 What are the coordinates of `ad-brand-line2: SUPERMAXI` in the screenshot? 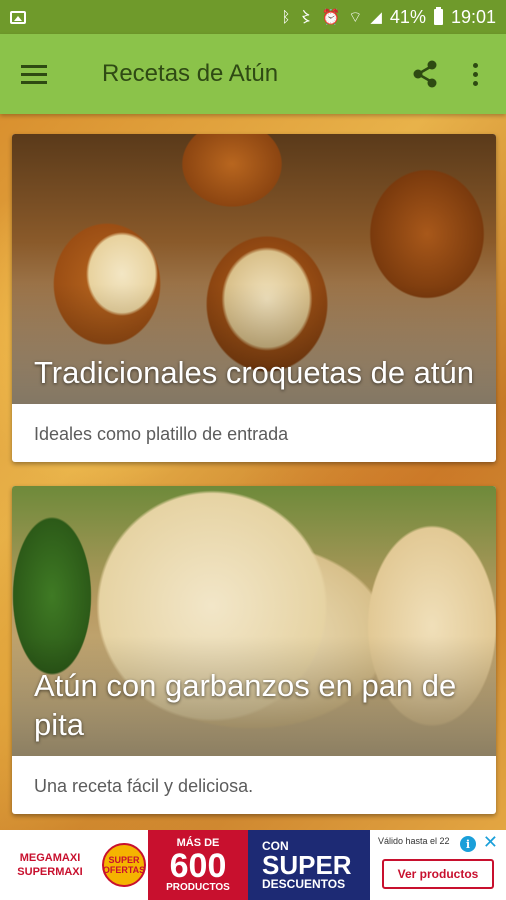 It's located at (50, 872).